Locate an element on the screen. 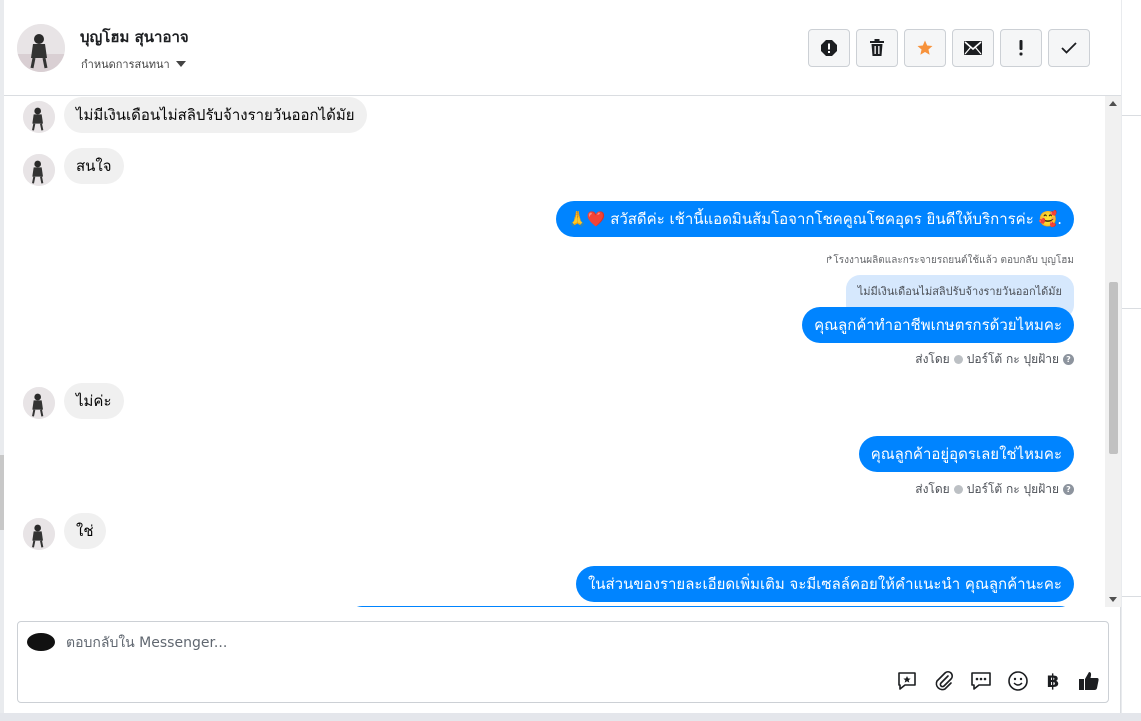 The image size is (1141, 721). mark-unread-button is located at coordinates (973, 48).